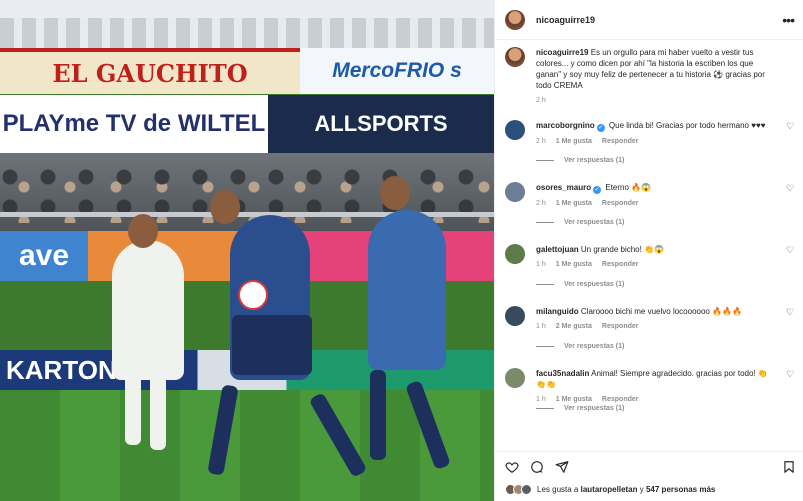  What do you see at coordinates (661, 311) in the screenshot?
I see `comment-text: Claroooo bichi me vuelvo locoooooo 🔥🔥🔥` at bounding box center [661, 311].